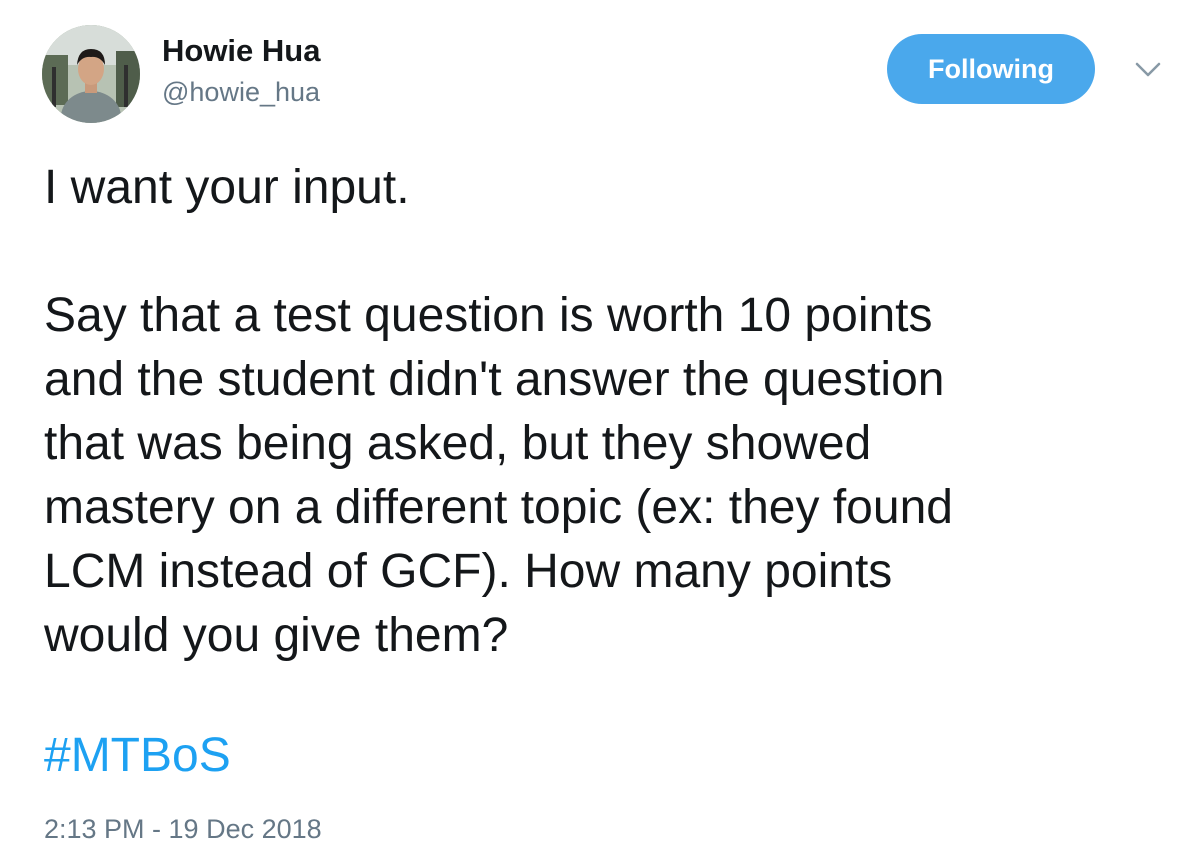 Image resolution: width=1204 pixels, height=860 pixels. What do you see at coordinates (227, 187) in the screenshot?
I see `tweet-line: I want your input.` at bounding box center [227, 187].